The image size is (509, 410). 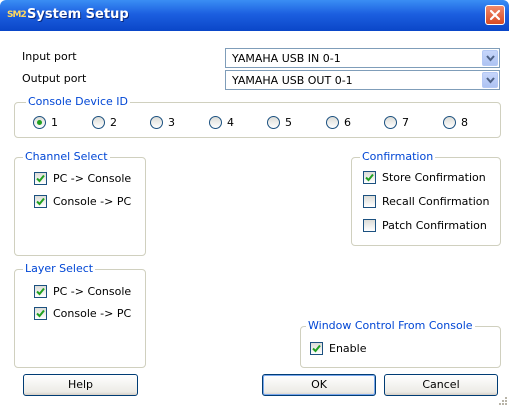 What do you see at coordinates (362, 80) in the screenshot?
I see `output-port-select: YAMAHA USB OUT 0-1` at bounding box center [362, 80].